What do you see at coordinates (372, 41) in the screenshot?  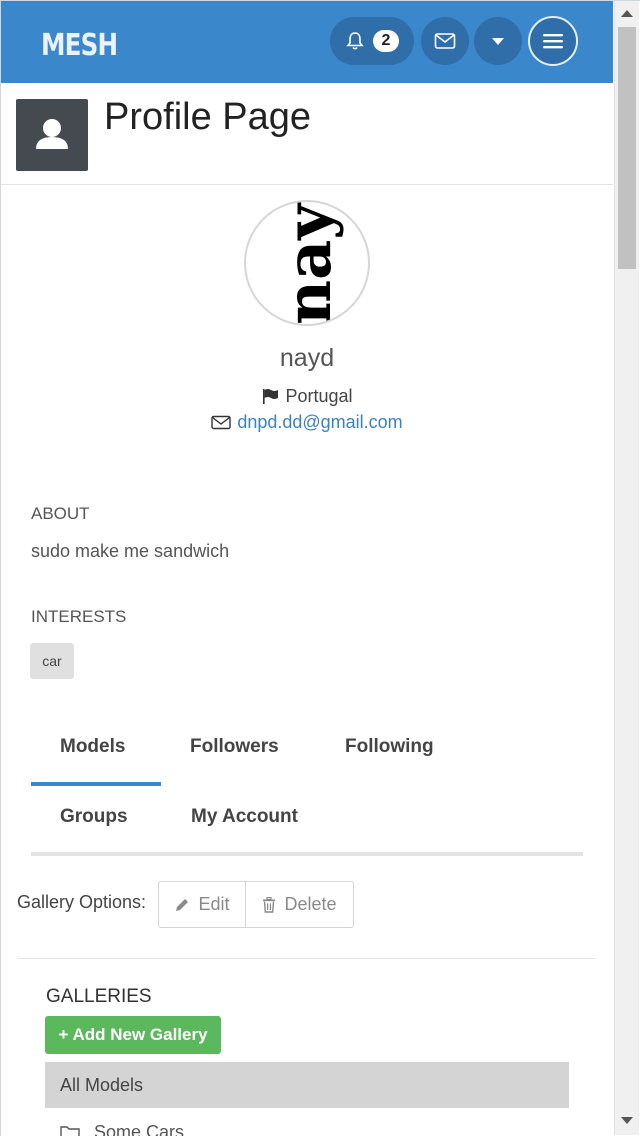 I see `notifications-button: 2` at bounding box center [372, 41].